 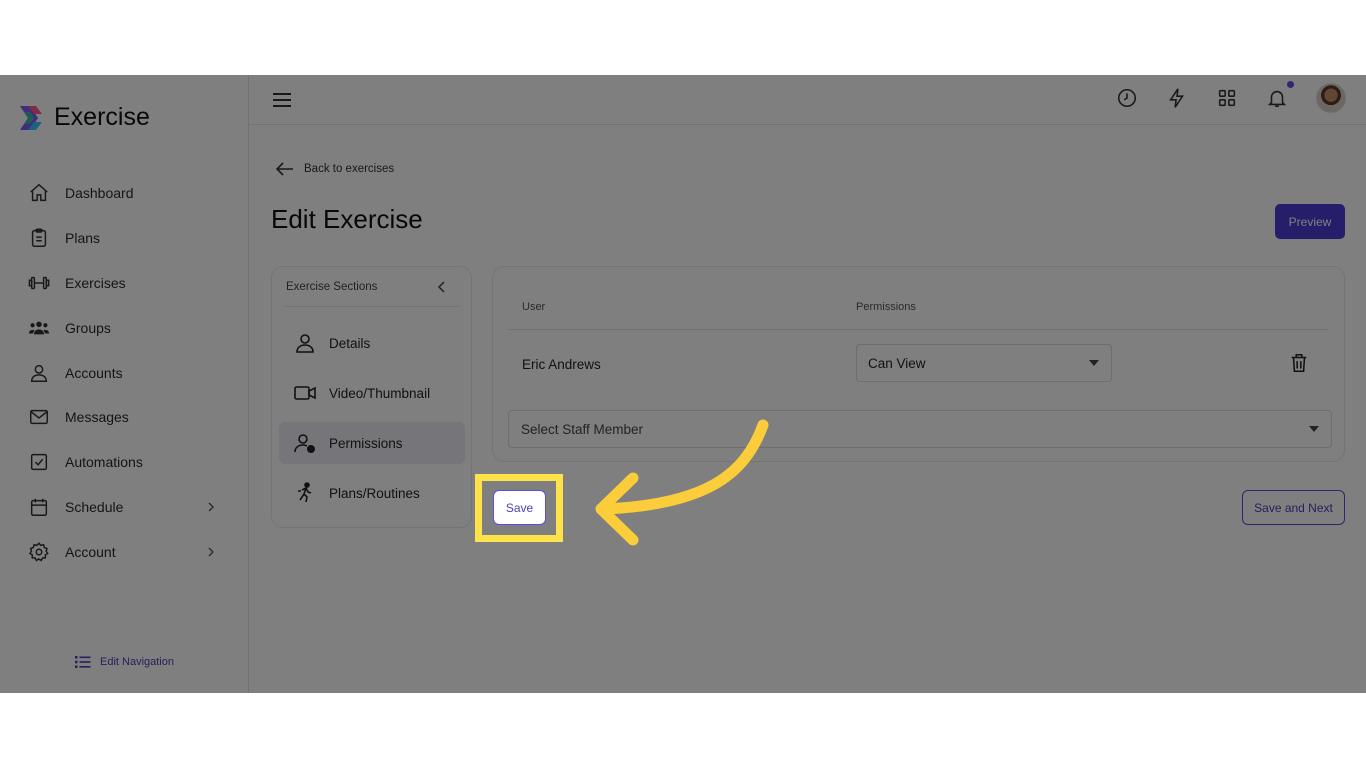 I want to click on sidebar-item-label: Groups, so click(x=88, y=327).